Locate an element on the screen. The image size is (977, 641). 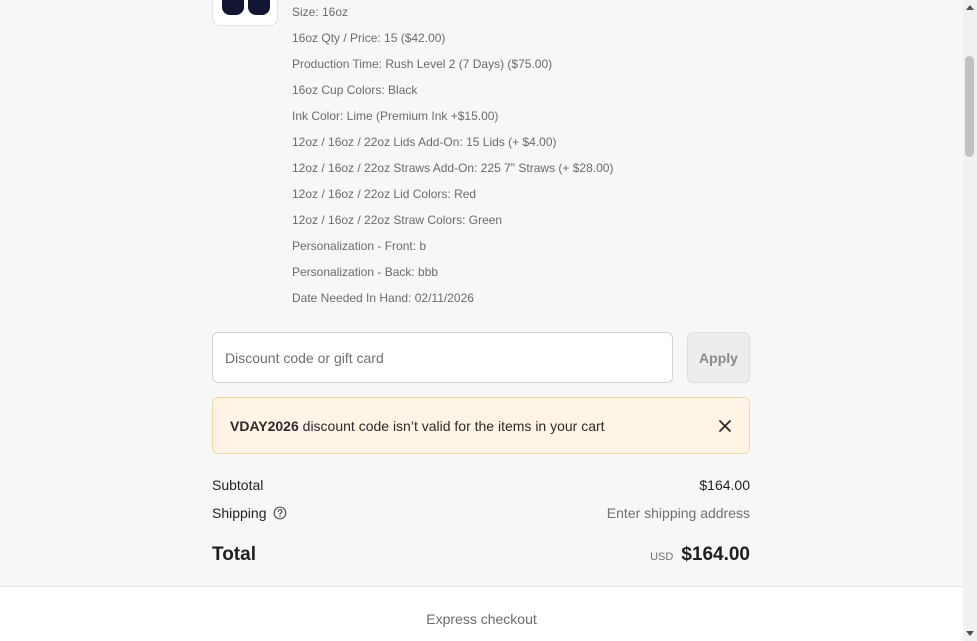
express-checkout-section: Express checkout is located at coordinates (481, 613).